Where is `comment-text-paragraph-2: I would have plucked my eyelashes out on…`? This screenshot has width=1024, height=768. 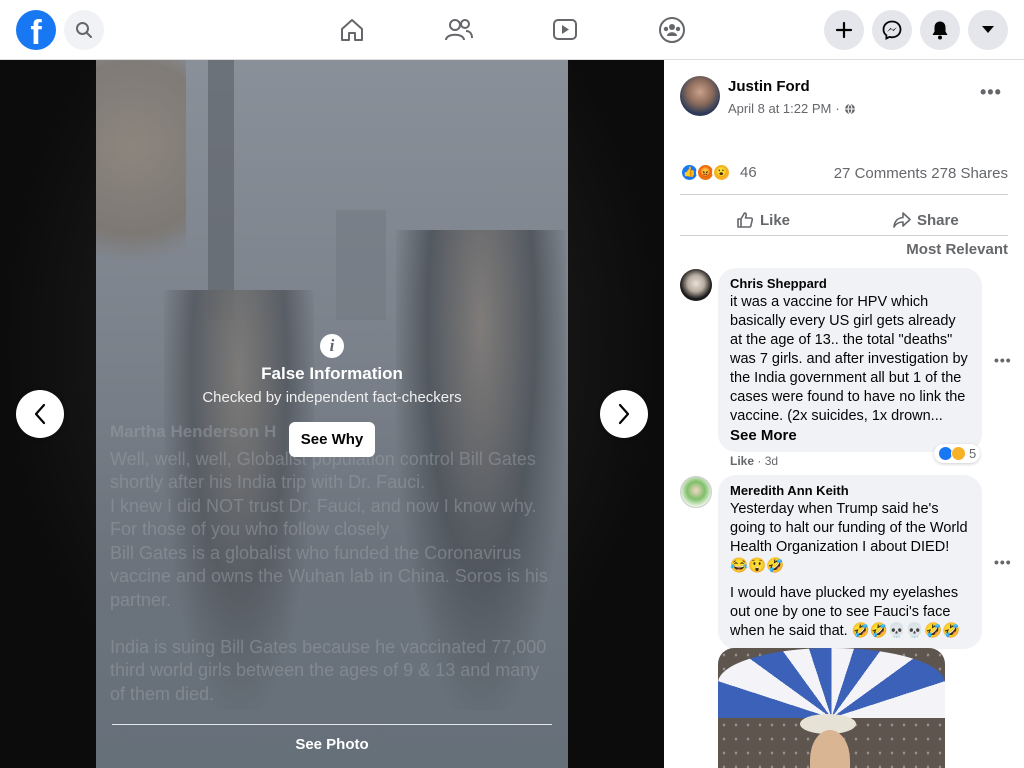 comment-text-paragraph-2: I would have plucked my eyelashes out on… is located at coordinates (845, 612).